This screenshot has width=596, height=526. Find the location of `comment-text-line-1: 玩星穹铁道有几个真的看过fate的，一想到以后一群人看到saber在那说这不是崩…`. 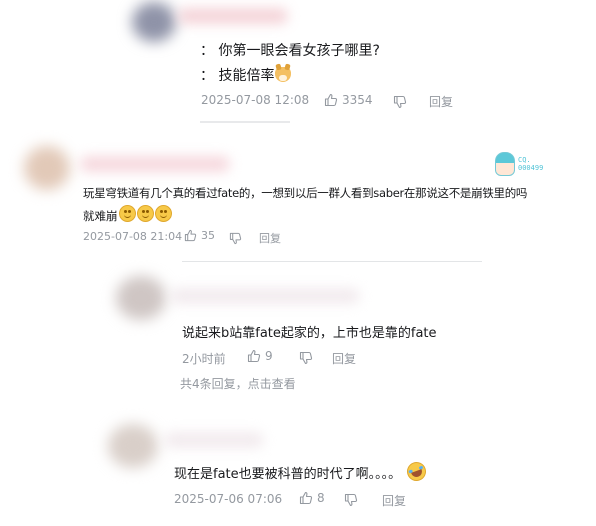

comment-text-line-1: 玩星穹铁道有几个真的看过fate的，一想到以后一群人看到saber在那说这不是崩… is located at coordinates (305, 193).